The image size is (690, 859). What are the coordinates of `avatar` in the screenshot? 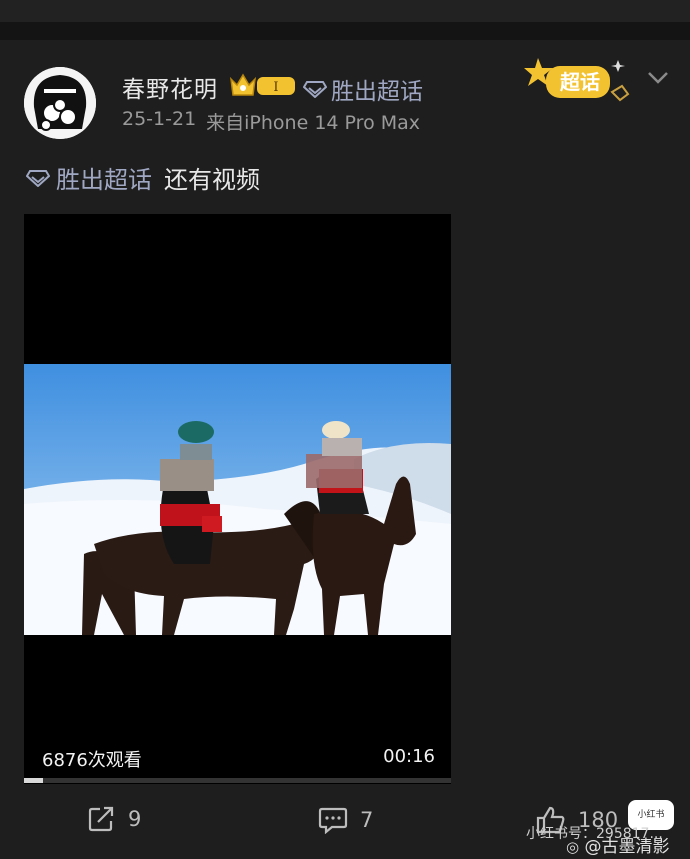 It's located at (60, 103).